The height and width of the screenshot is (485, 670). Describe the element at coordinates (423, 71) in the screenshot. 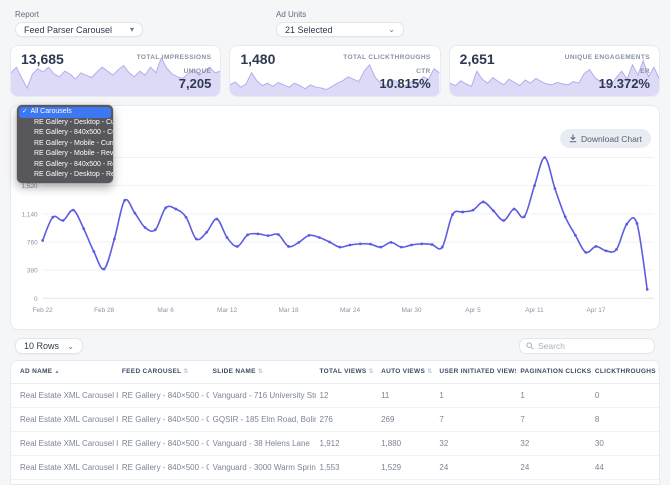

I see `ctr-label: CTR` at that location.